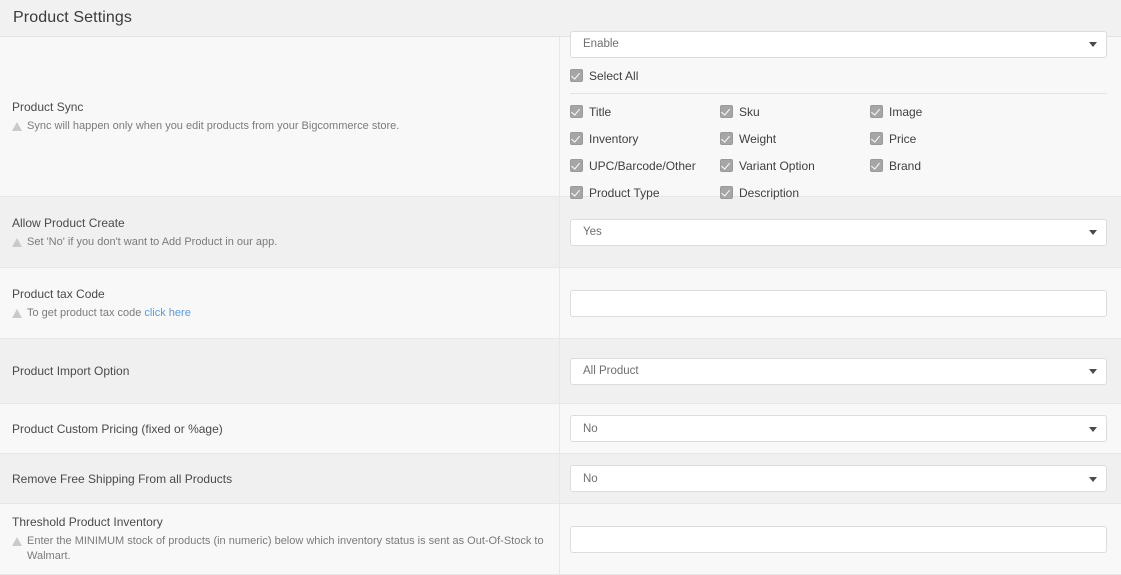 The image size is (1121, 575). I want to click on remove-free-shipping-label: Remove Free Shipping From all Products, so click(122, 478).